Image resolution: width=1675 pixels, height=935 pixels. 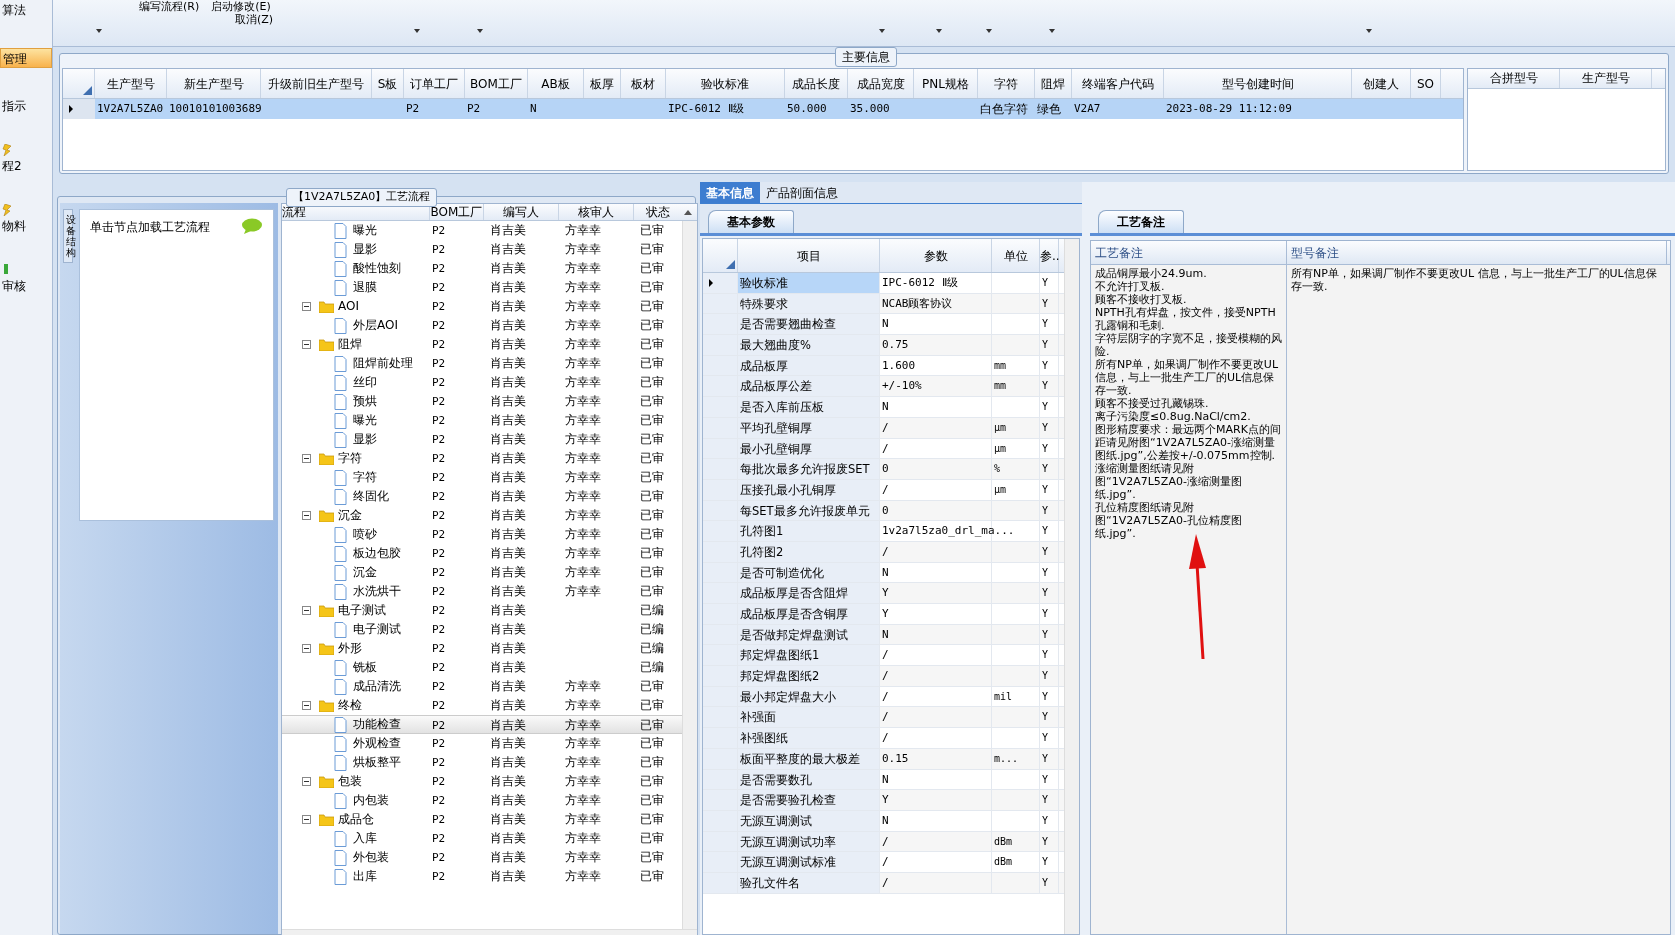 I want to click on column-header: 型号备注, so click(x=1477, y=252).